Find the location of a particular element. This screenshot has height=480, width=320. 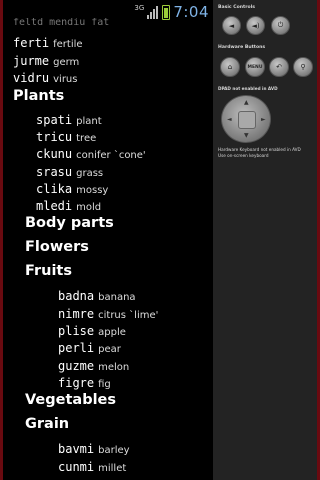

category-flowers: Flowers is located at coordinates (57, 247).